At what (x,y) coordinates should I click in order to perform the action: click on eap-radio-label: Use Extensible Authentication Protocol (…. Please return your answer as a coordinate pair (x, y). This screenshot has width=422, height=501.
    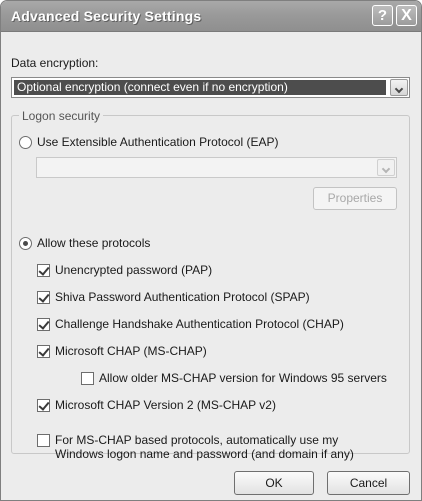
    Looking at the image, I should click on (157, 142).